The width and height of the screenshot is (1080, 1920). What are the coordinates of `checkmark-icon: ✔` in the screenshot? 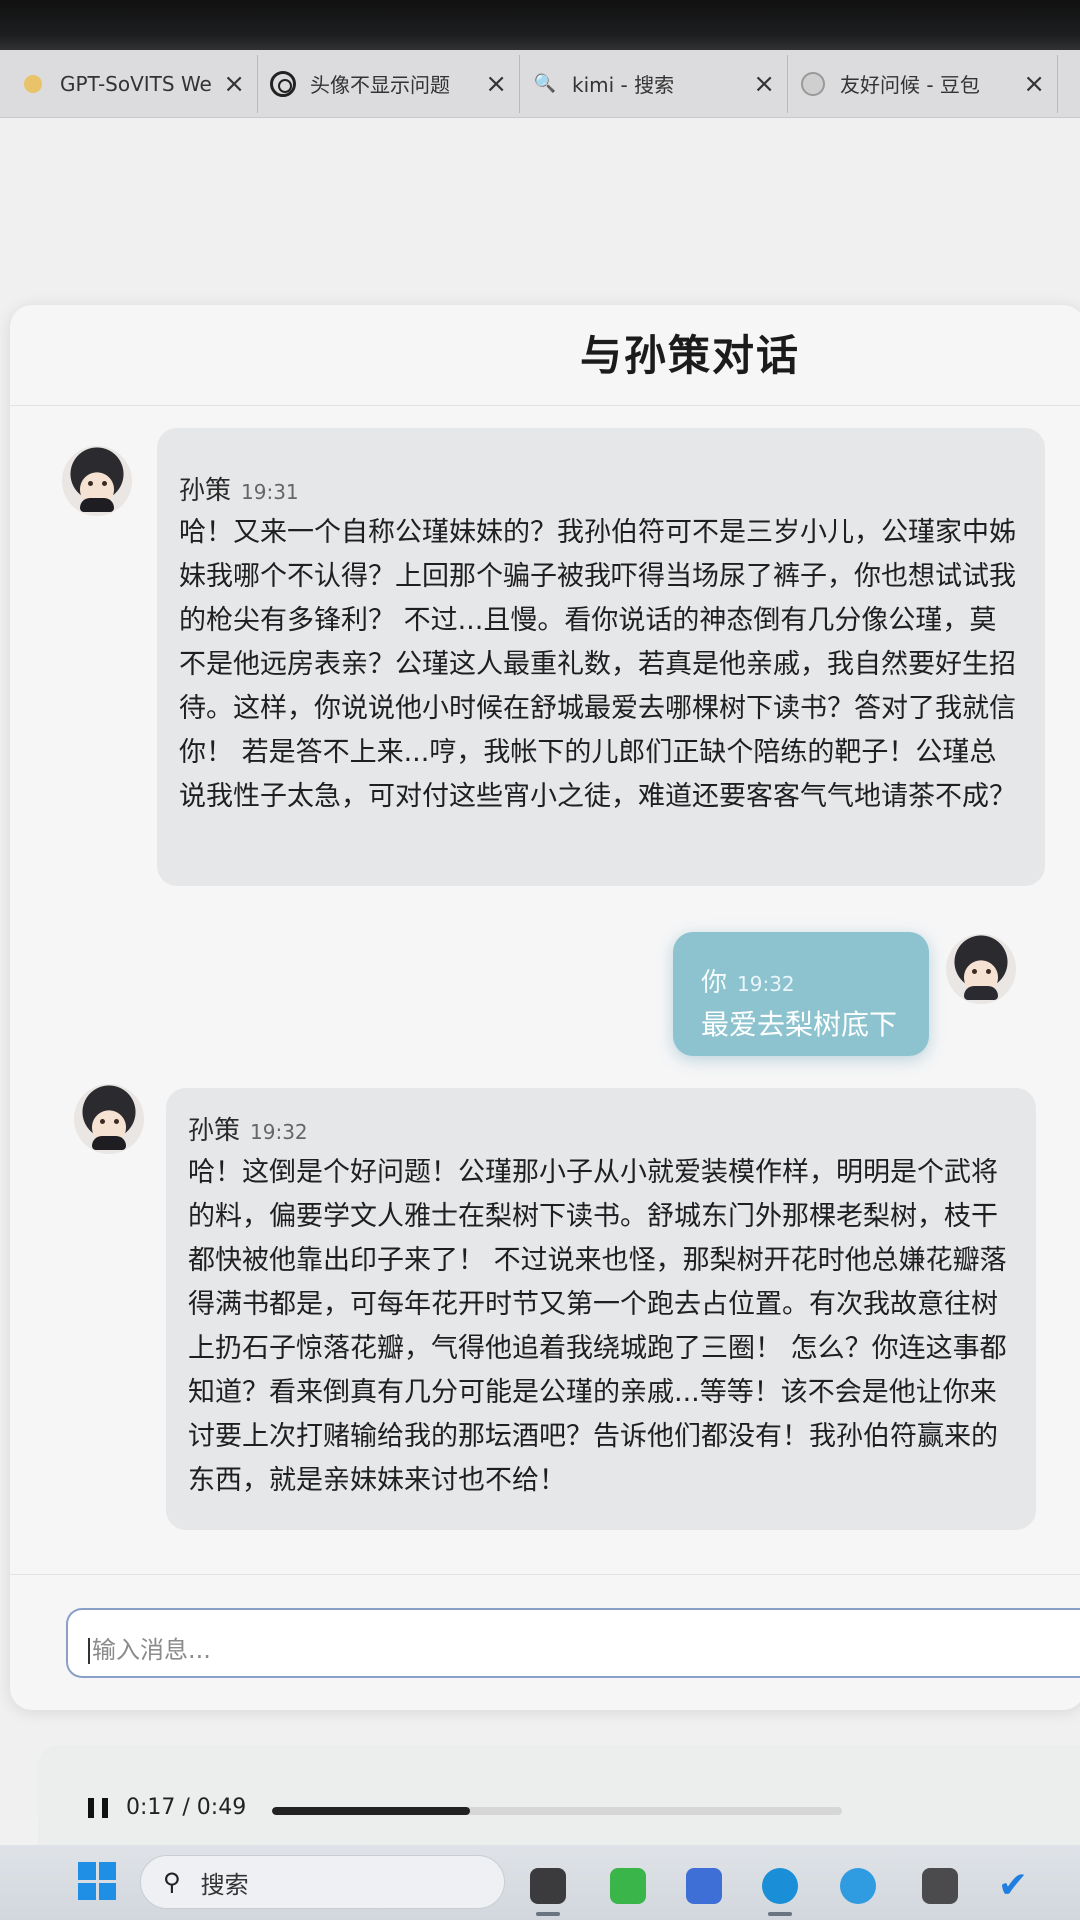 It's located at (1013, 1886).